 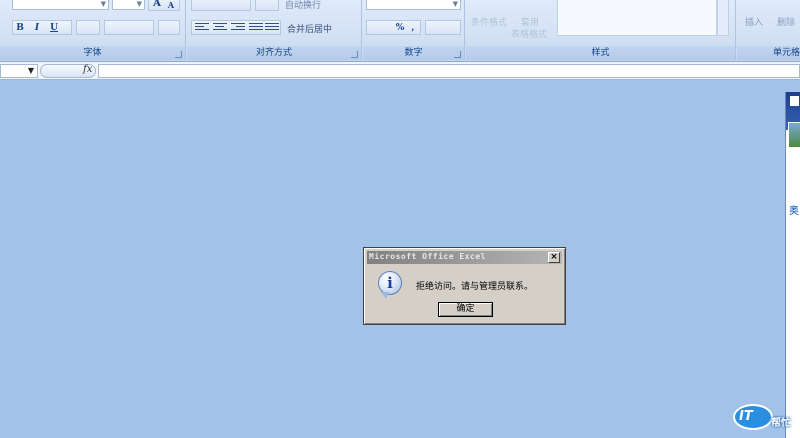 I want to click on border-button, so click(x=88, y=27).